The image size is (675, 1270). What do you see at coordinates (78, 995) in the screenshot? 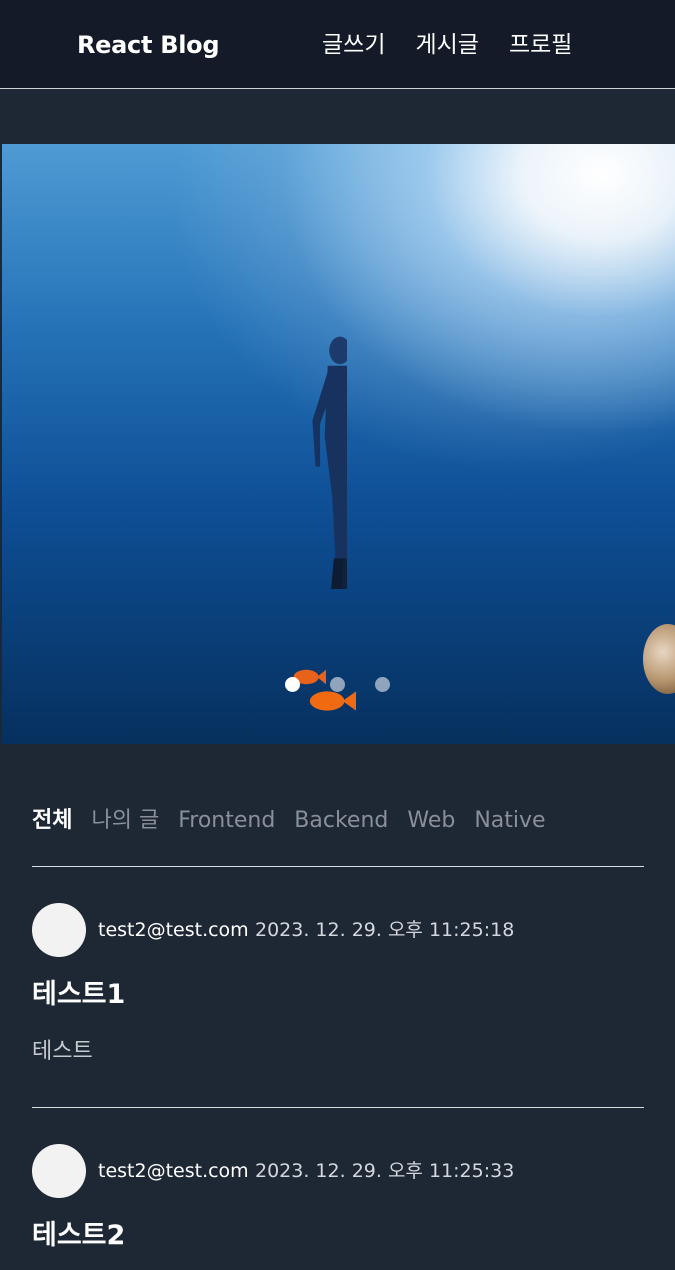
I see `post-title: 테스트1` at bounding box center [78, 995].